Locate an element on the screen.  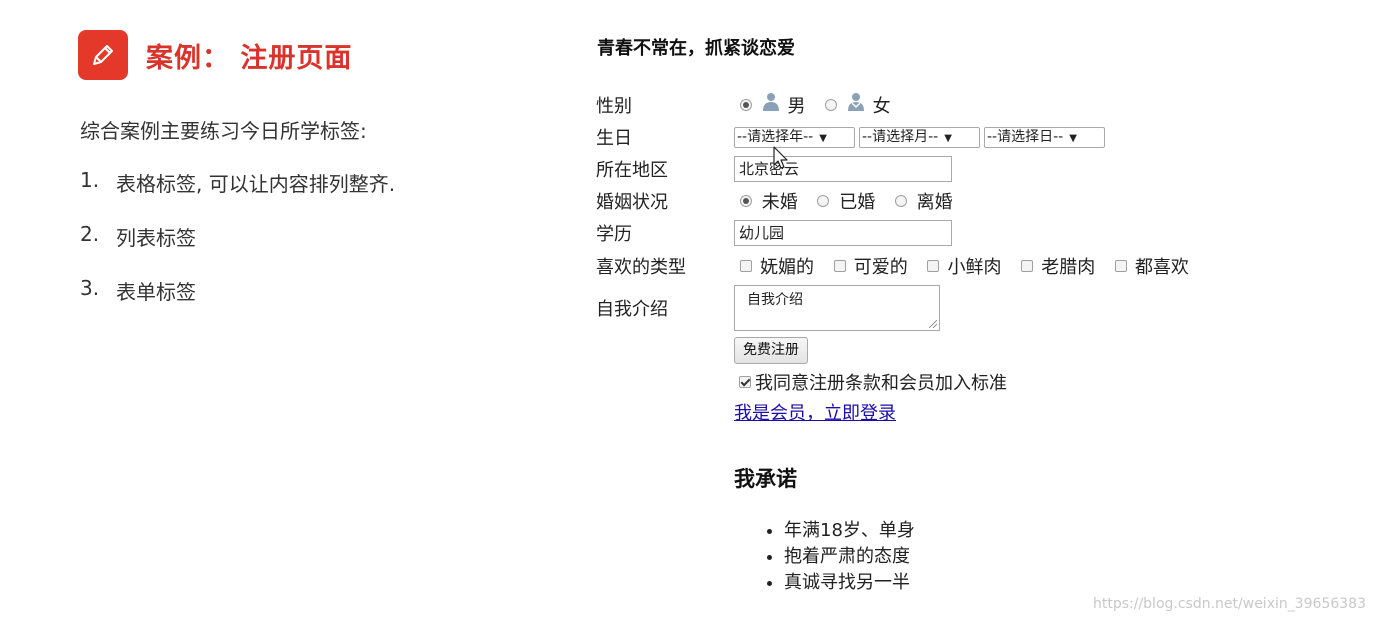
gender-female-radio is located at coordinates (831, 104).